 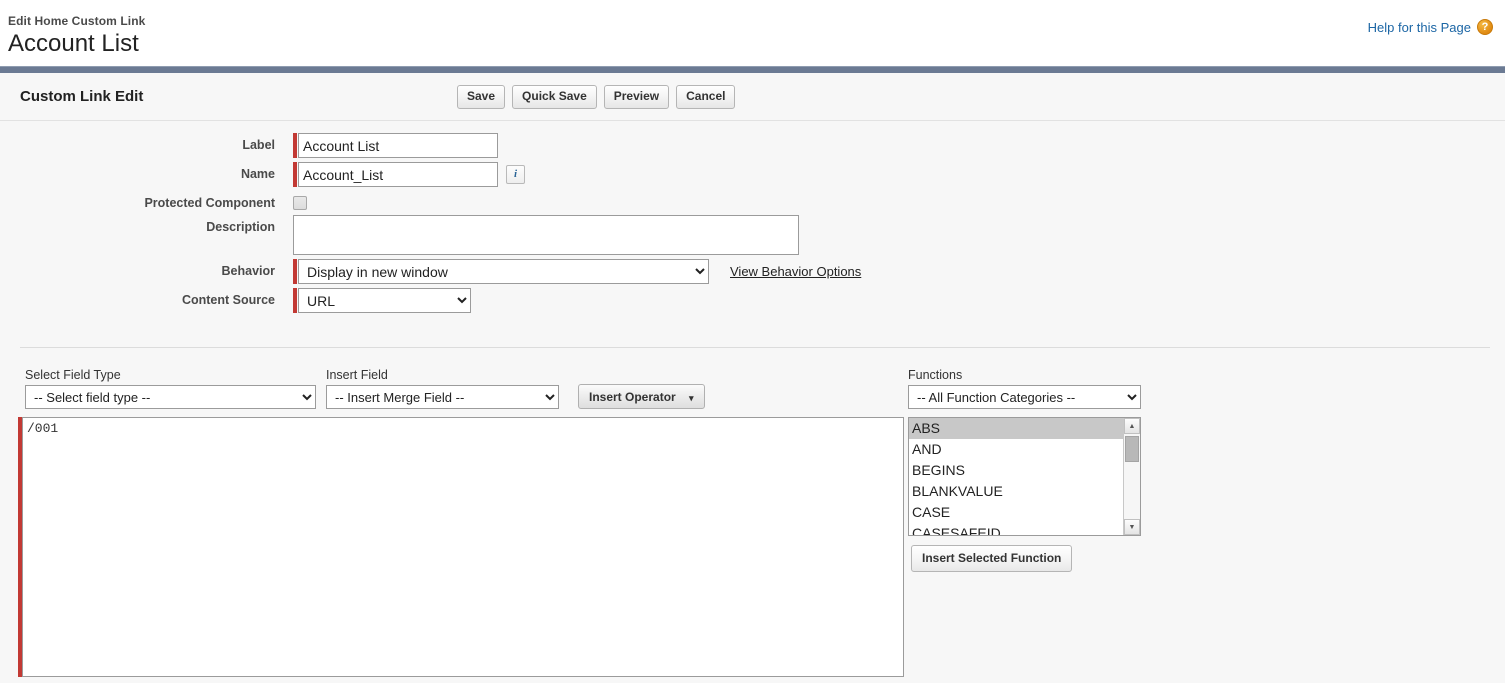 What do you see at coordinates (935, 375) in the screenshot?
I see `functions-caption: Functions` at bounding box center [935, 375].